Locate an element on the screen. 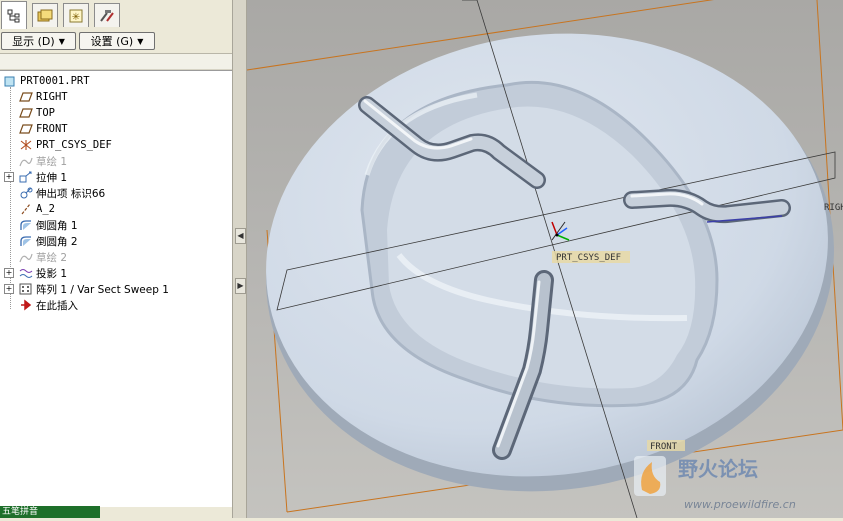 This screenshot has height=521, width=843. tree-item-label: 倒圆角 2 is located at coordinates (57, 241).